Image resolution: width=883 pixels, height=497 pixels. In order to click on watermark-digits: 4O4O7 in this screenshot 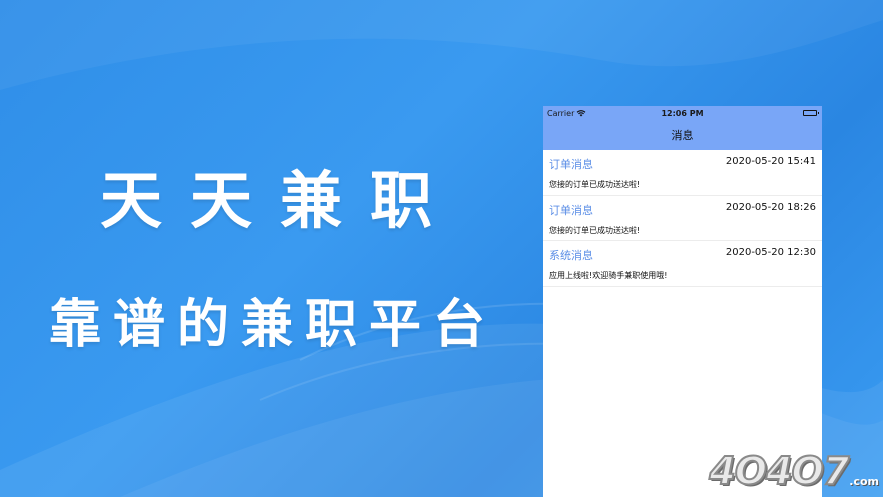, I will do `click(779, 471)`.